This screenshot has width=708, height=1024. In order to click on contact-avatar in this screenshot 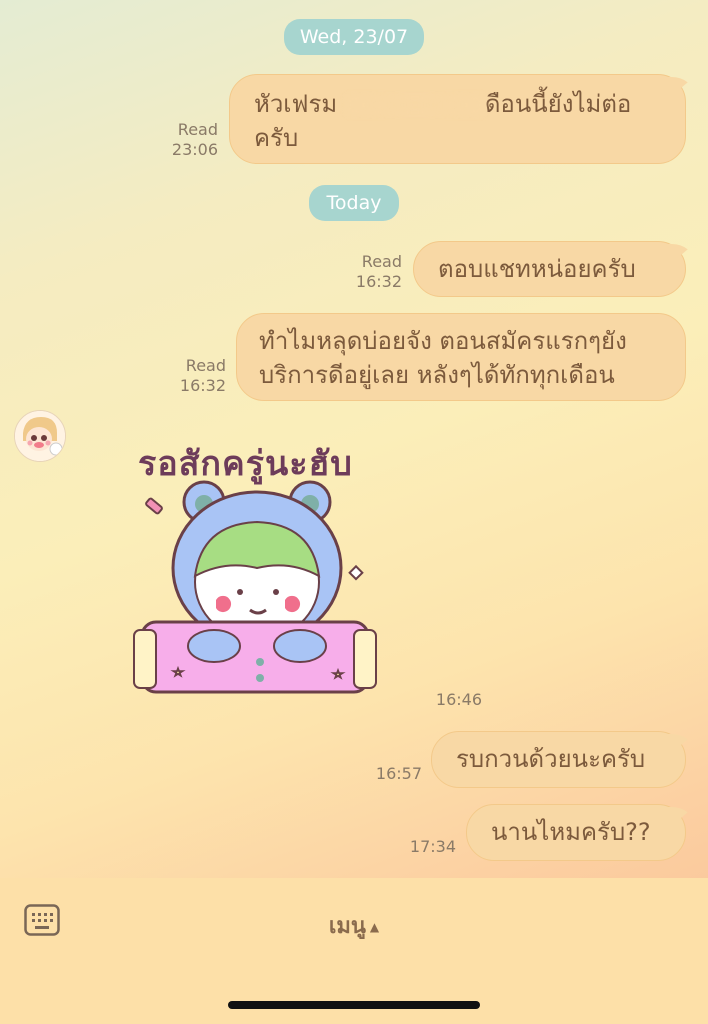, I will do `click(40, 436)`.